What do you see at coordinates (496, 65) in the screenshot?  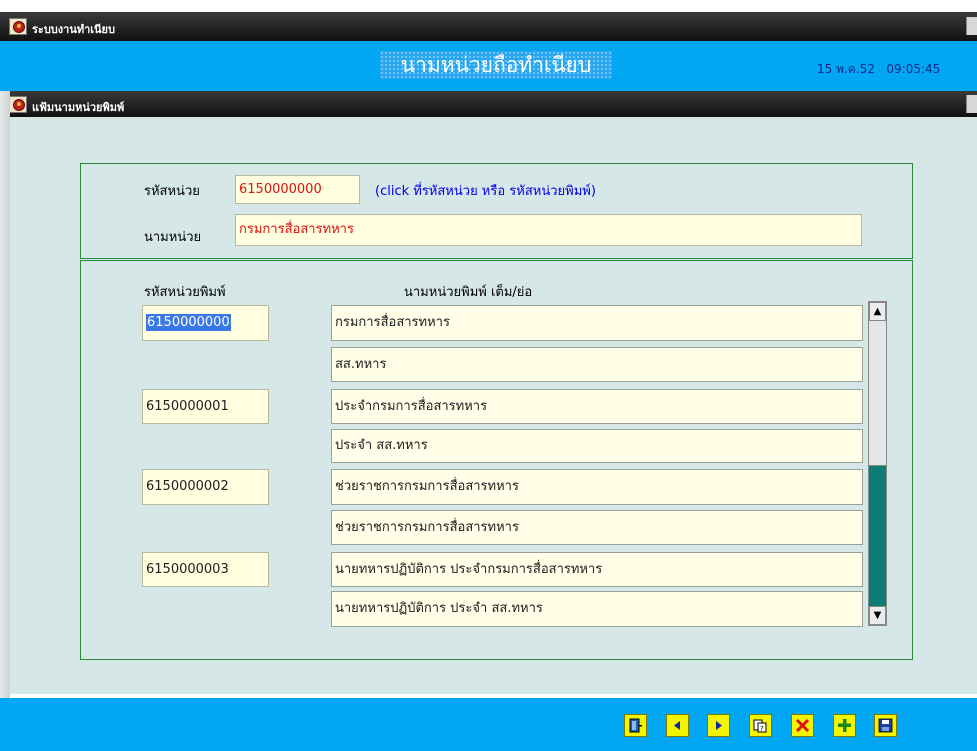 I see `page-title: นามหน่วยถือทำเนียบ` at bounding box center [496, 65].